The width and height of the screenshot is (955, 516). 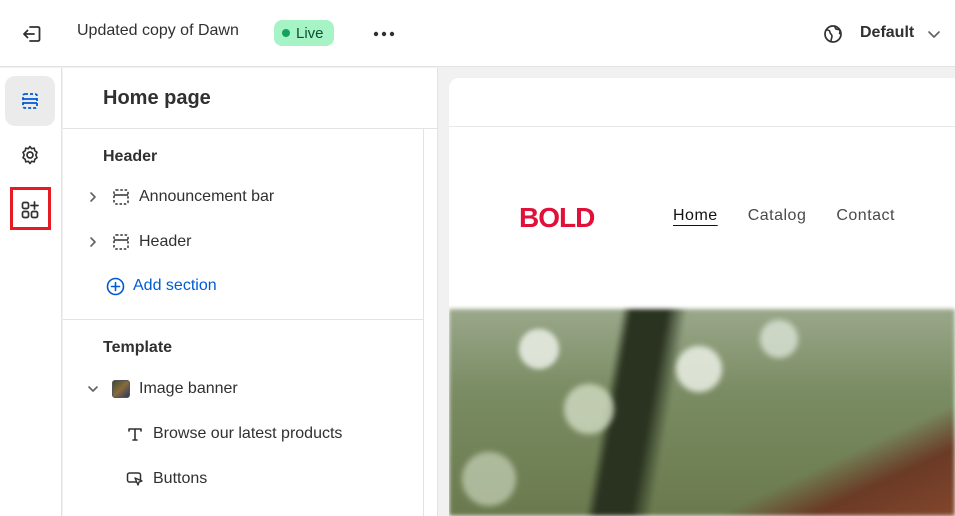 What do you see at coordinates (833, 34) in the screenshot?
I see `globe-icon` at bounding box center [833, 34].